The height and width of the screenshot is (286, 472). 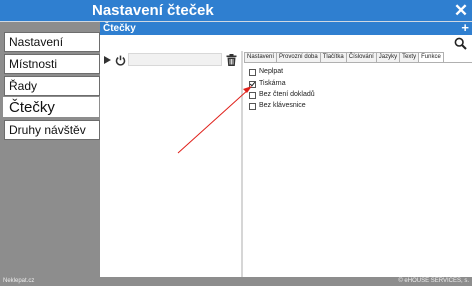 I want to click on plus-icon: +, so click(x=465, y=27).